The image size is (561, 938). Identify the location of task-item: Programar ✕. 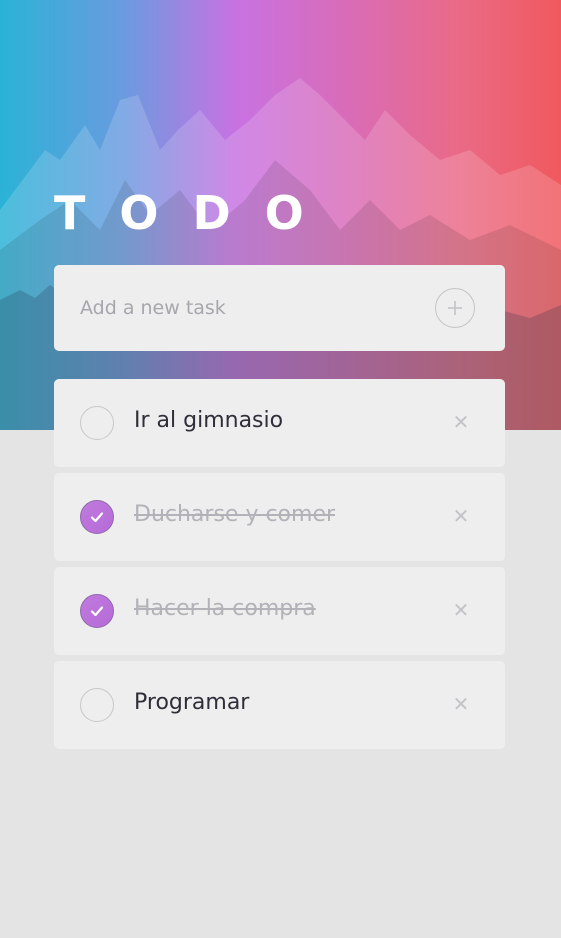
(279, 705).